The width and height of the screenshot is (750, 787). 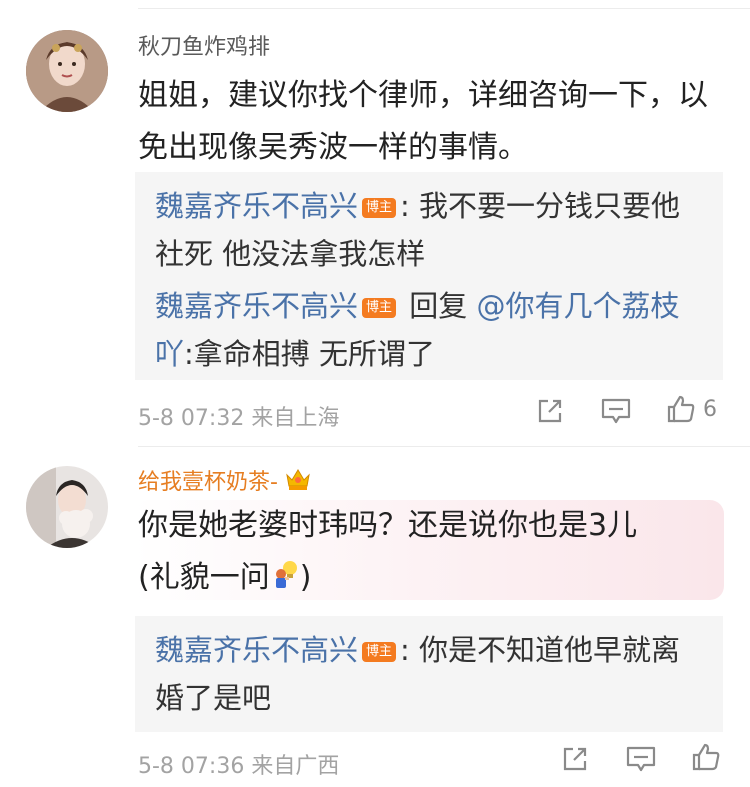 I want to click on reply-item: 魏嘉齐乐不高兴 博主: 我不要一分钱只要他社死 他没法拿我怎样, so click(x=429, y=230).